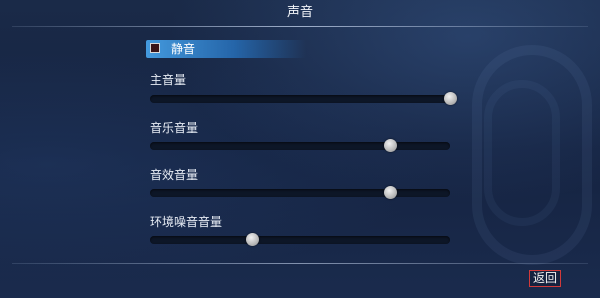  What do you see at coordinates (300, 239) in the screenshot?
I see `ambient-volume-slider` at bounding box center [300, 239].